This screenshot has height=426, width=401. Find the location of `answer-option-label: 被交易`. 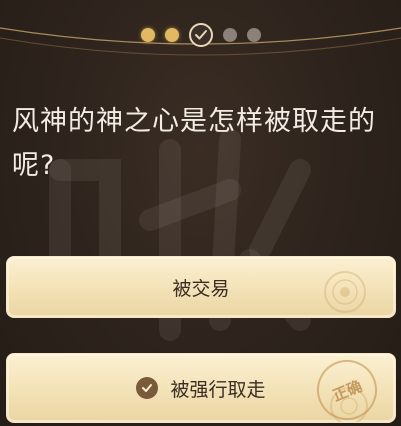

answer-option-label: 被交易 is located at coordinates (201, 288).